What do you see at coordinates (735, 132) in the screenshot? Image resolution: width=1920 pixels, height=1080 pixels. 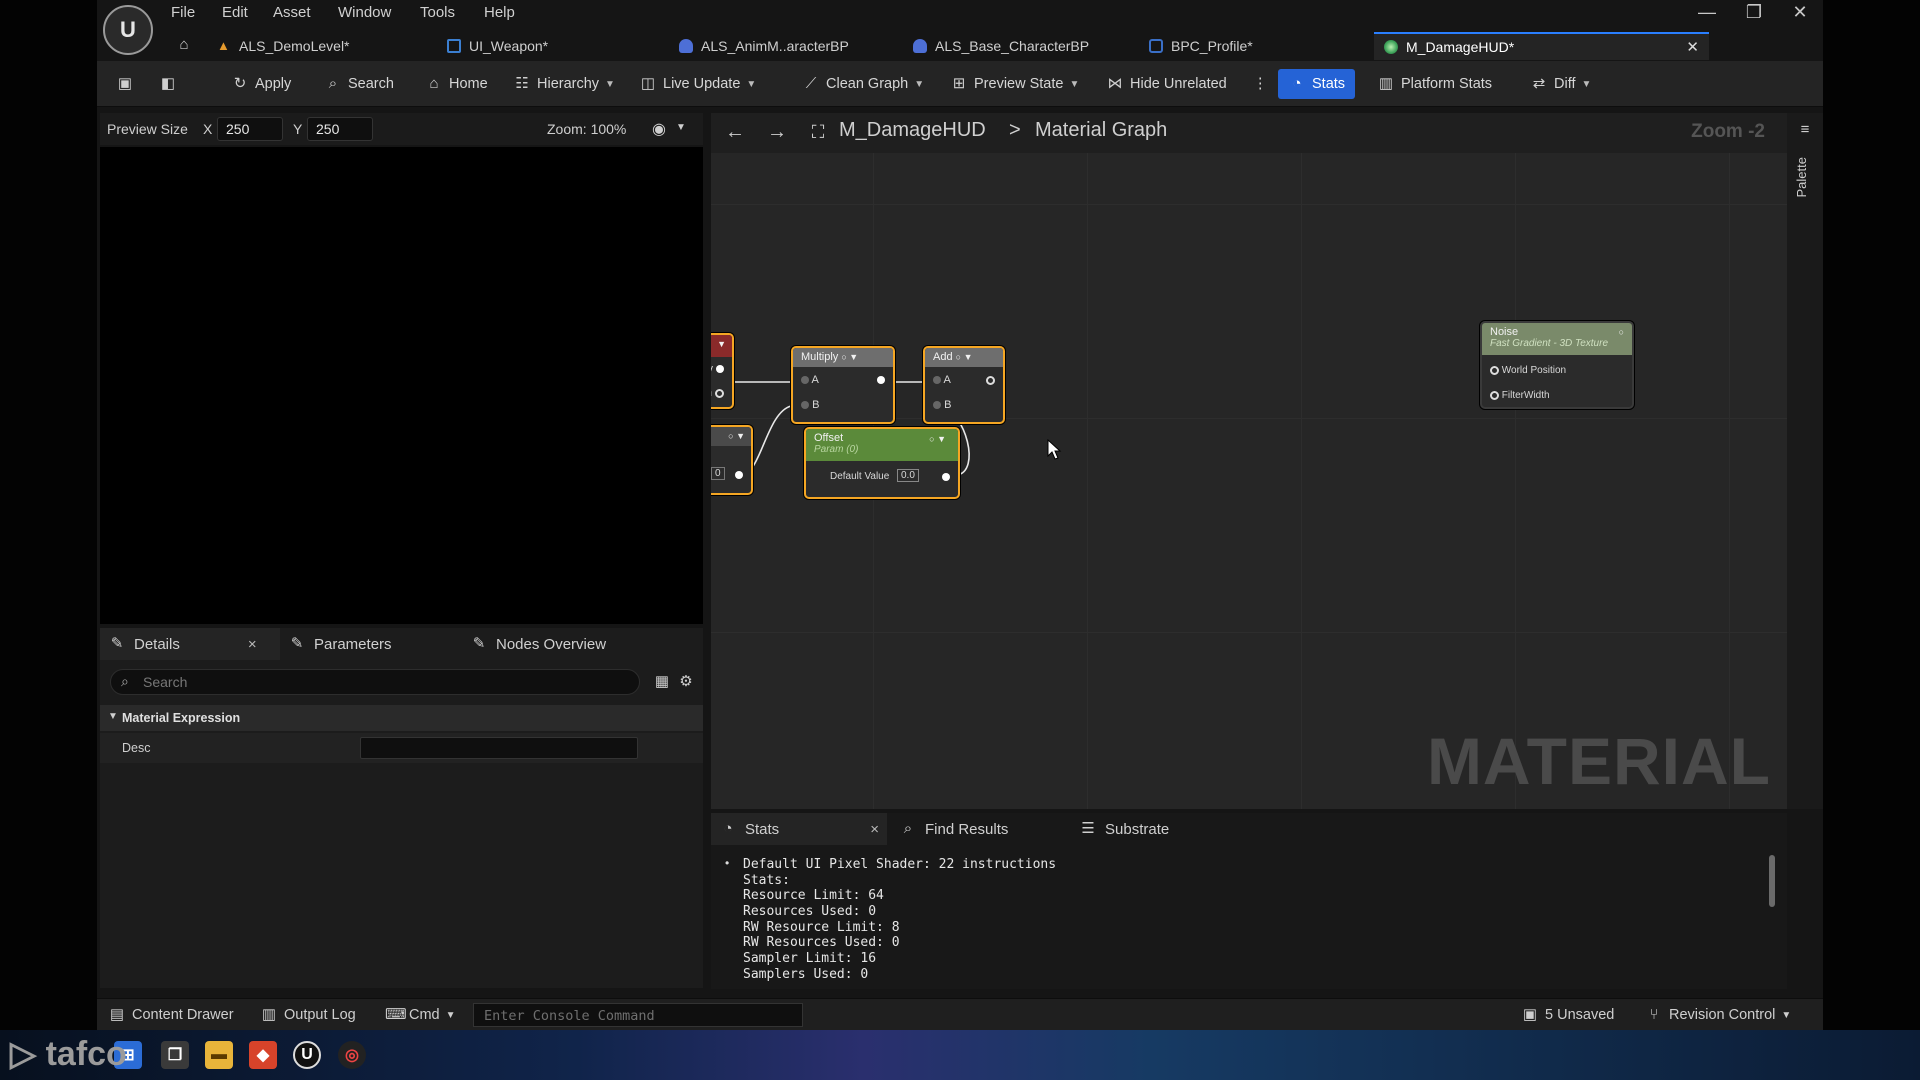 I see `back-arrow-icon: ←` at bounding box center [735, 132].